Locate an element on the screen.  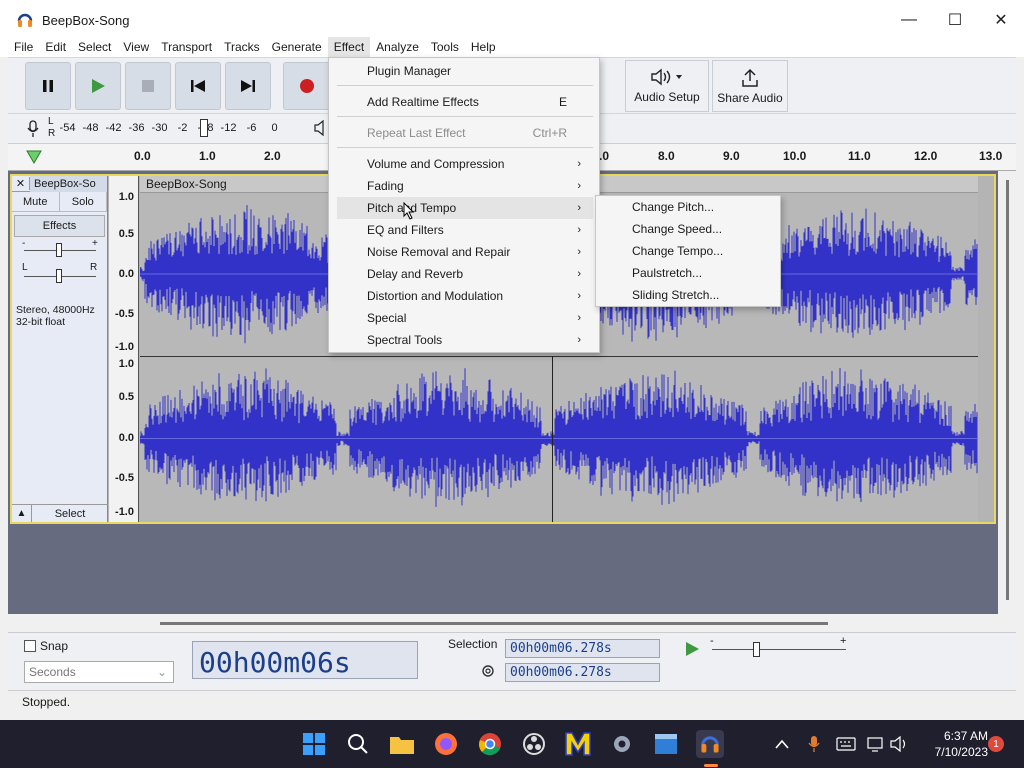
pan-slider is located at coordinates (59, 276).